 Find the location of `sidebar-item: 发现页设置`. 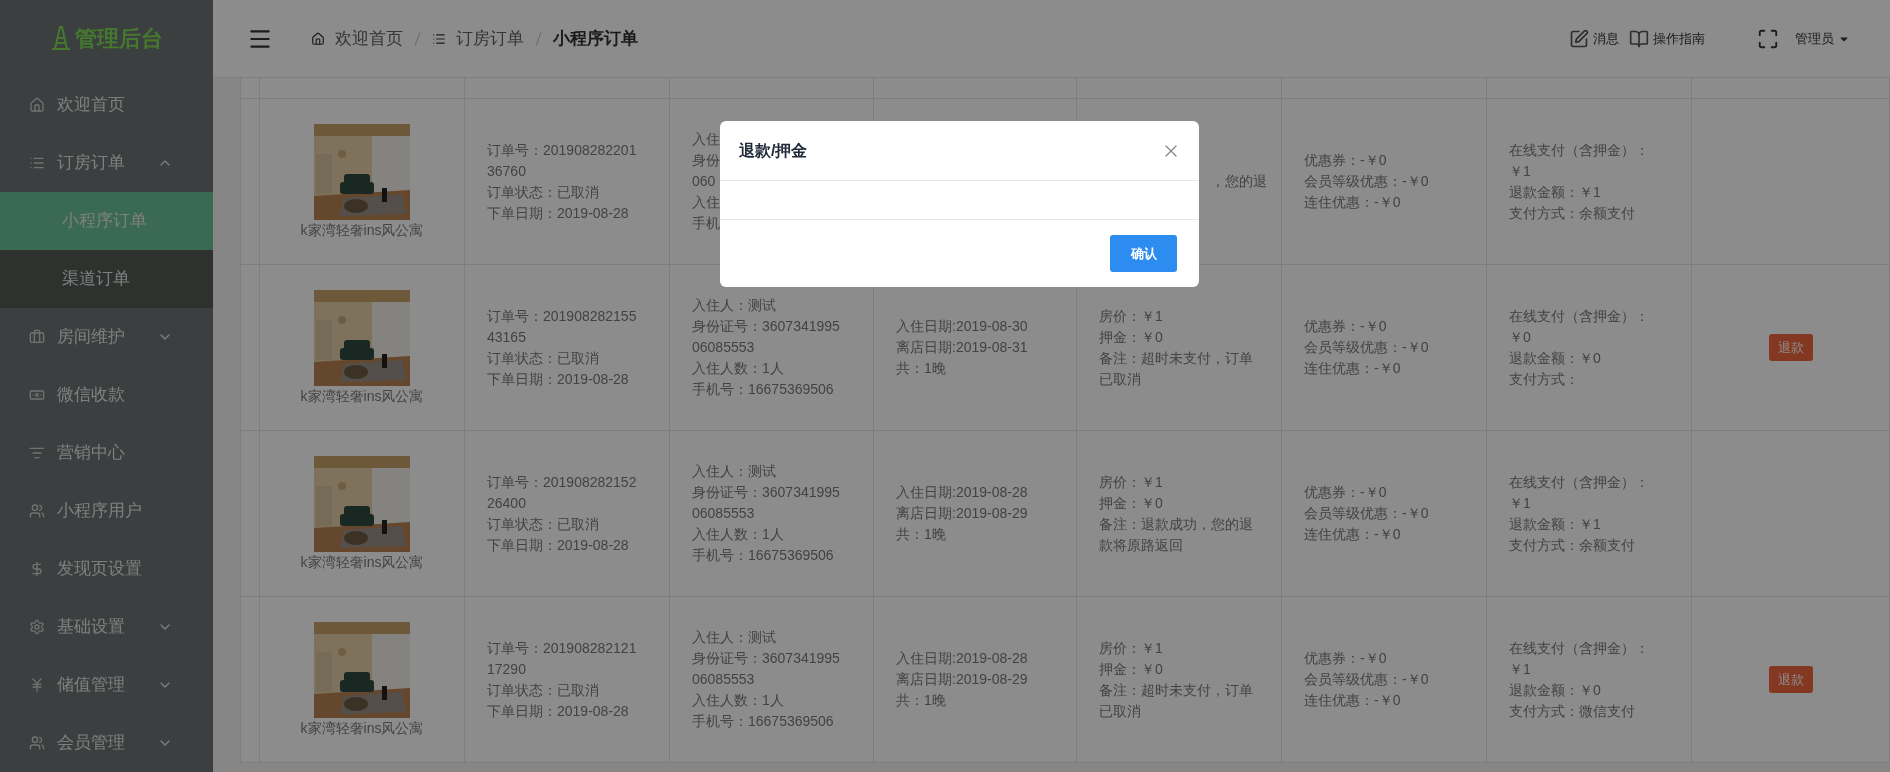

sidebar-item: 发现页设置 is located at coordinates (106, 569).